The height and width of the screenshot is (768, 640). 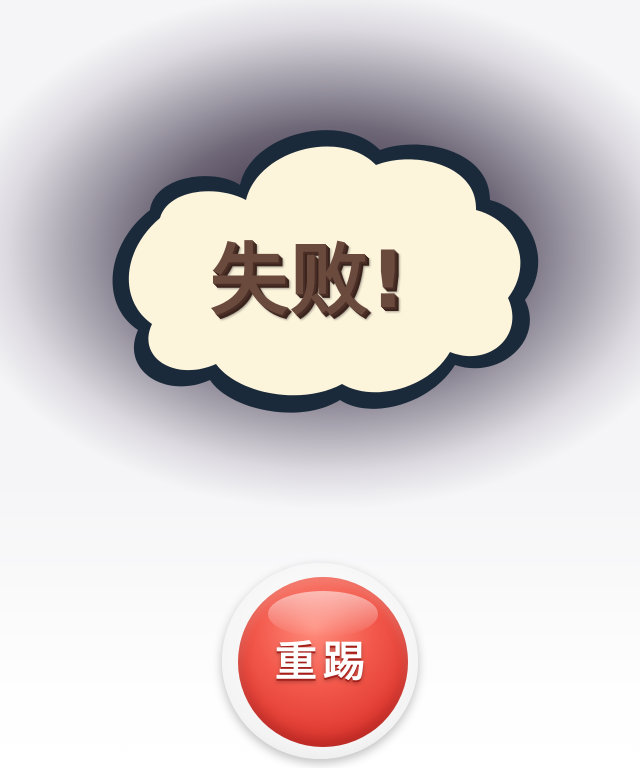 What do you see at coordinates (309, 281) in the screenshot?
I see `failure-title: 失败!` at bounding box center [309, 281].